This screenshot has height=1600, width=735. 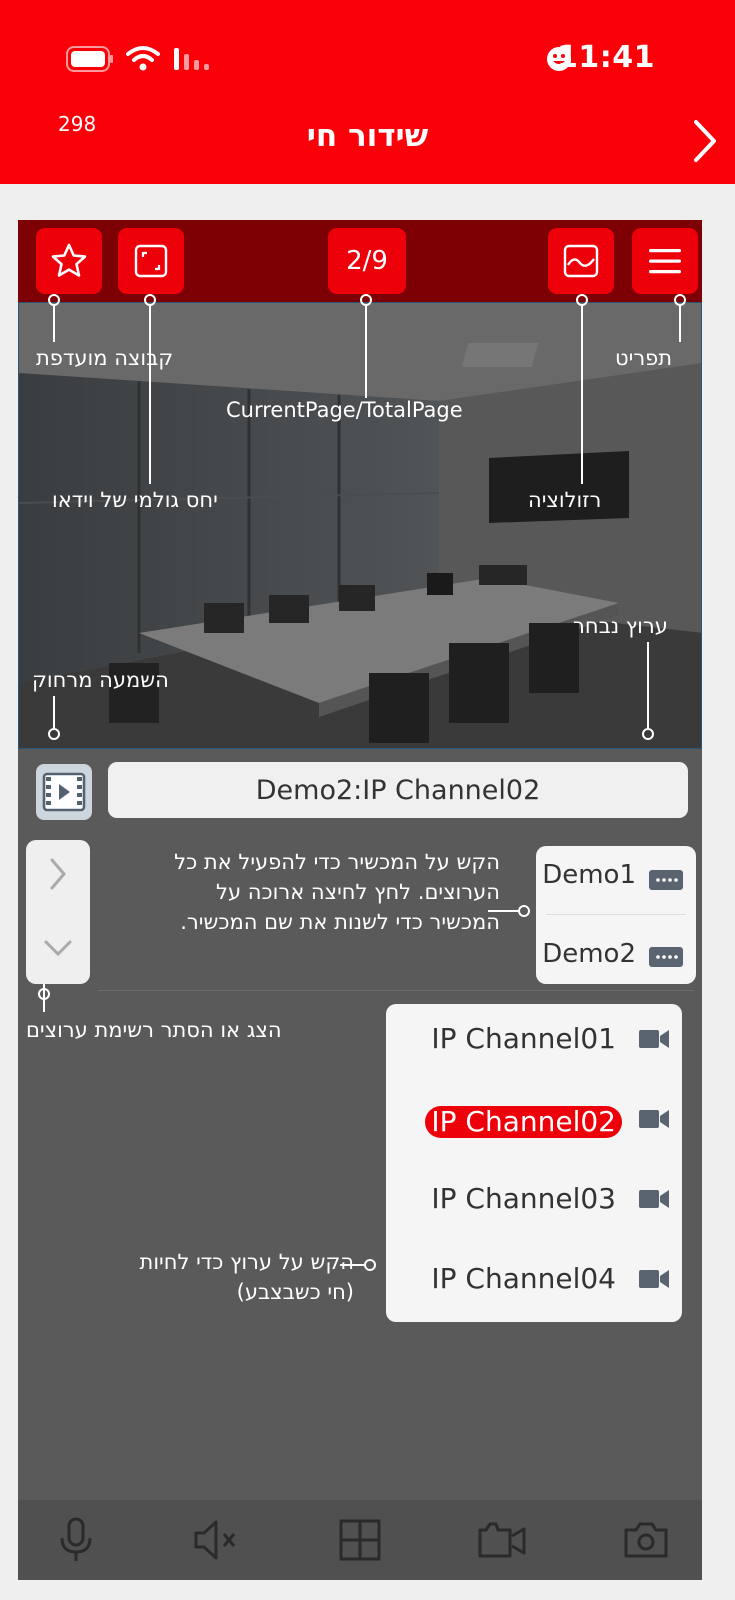 I want to click on channel-label: IP Channel04, so click(x=523, y=1278).